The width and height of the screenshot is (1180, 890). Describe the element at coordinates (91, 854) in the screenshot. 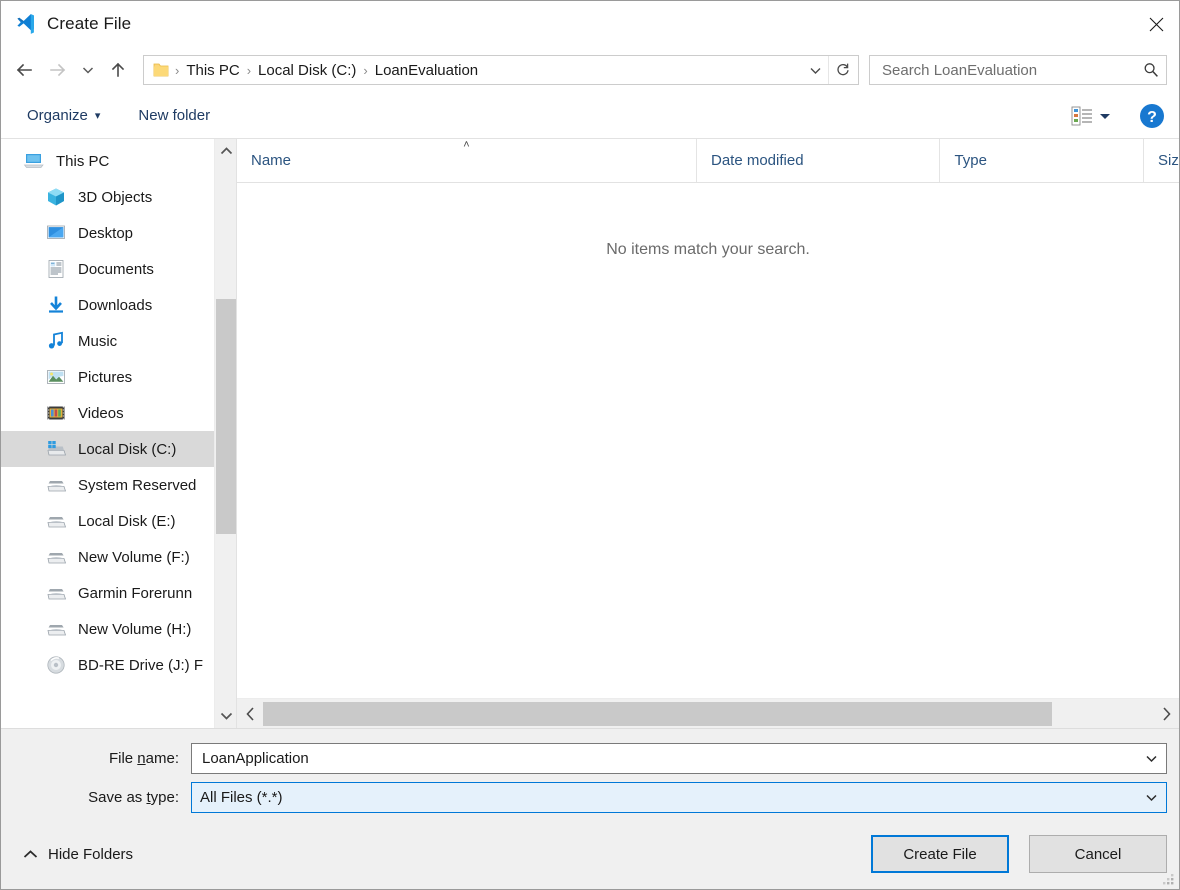

I see `hide-folders-label: Hide Folders` at that location.